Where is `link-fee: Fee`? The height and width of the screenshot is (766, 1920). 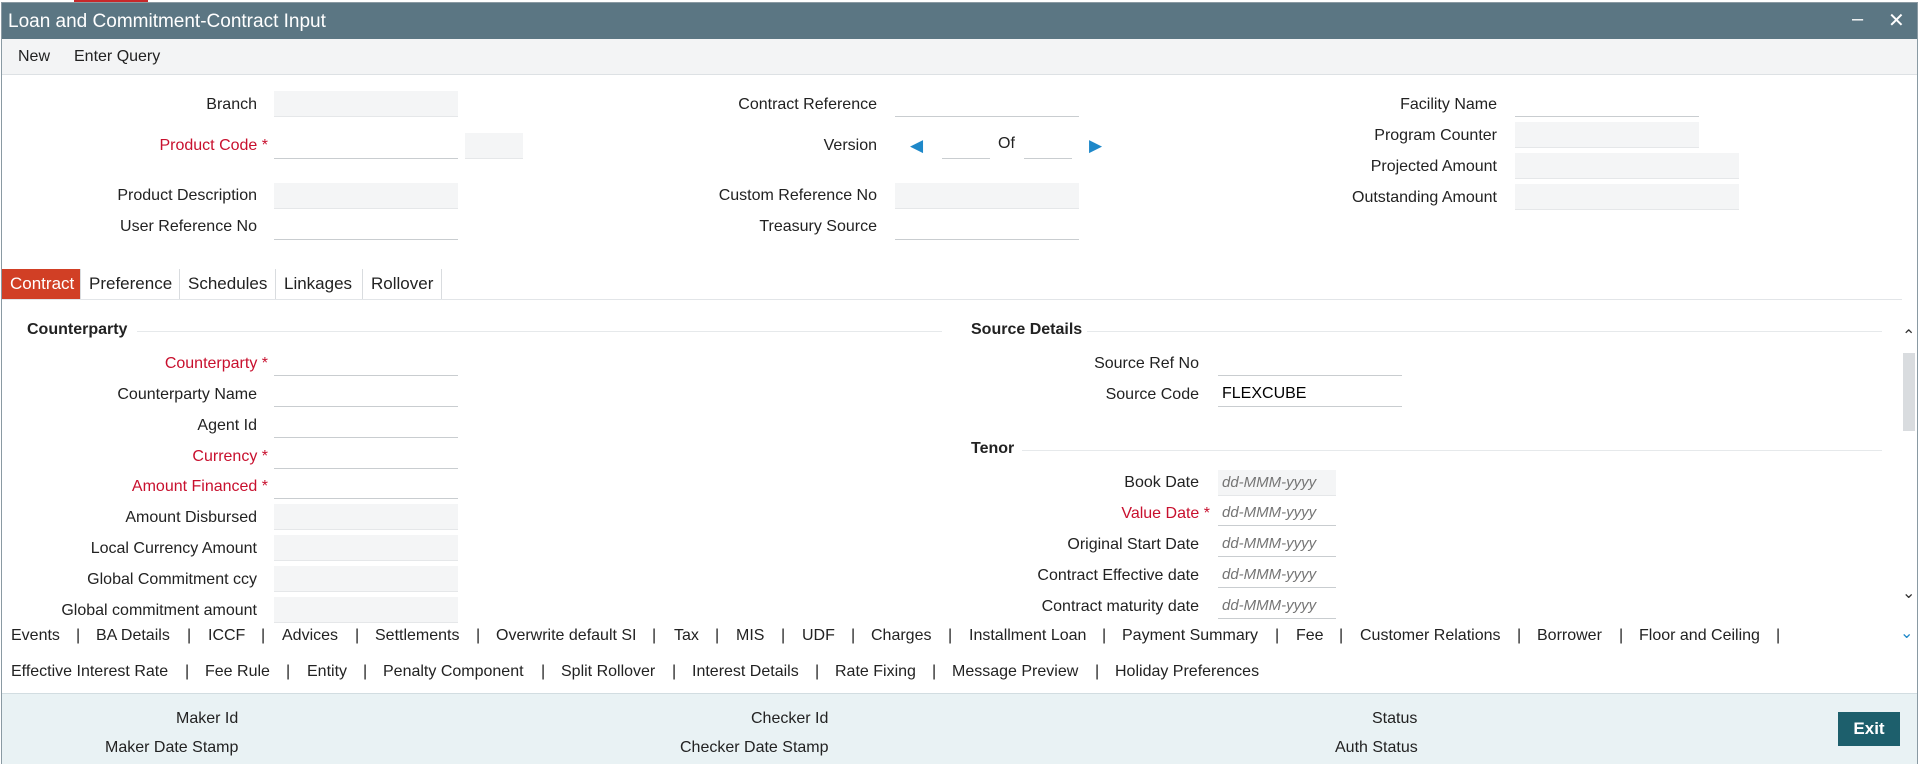 link-fee: Fee is located at coordinates (1310, 636).